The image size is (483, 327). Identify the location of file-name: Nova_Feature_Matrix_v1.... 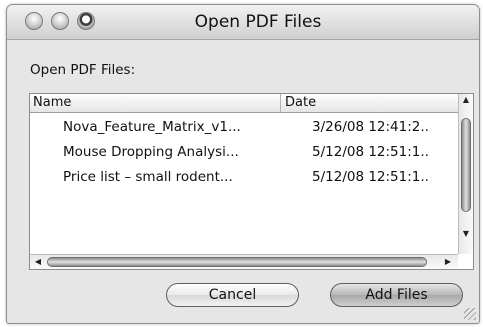
(152, 127).